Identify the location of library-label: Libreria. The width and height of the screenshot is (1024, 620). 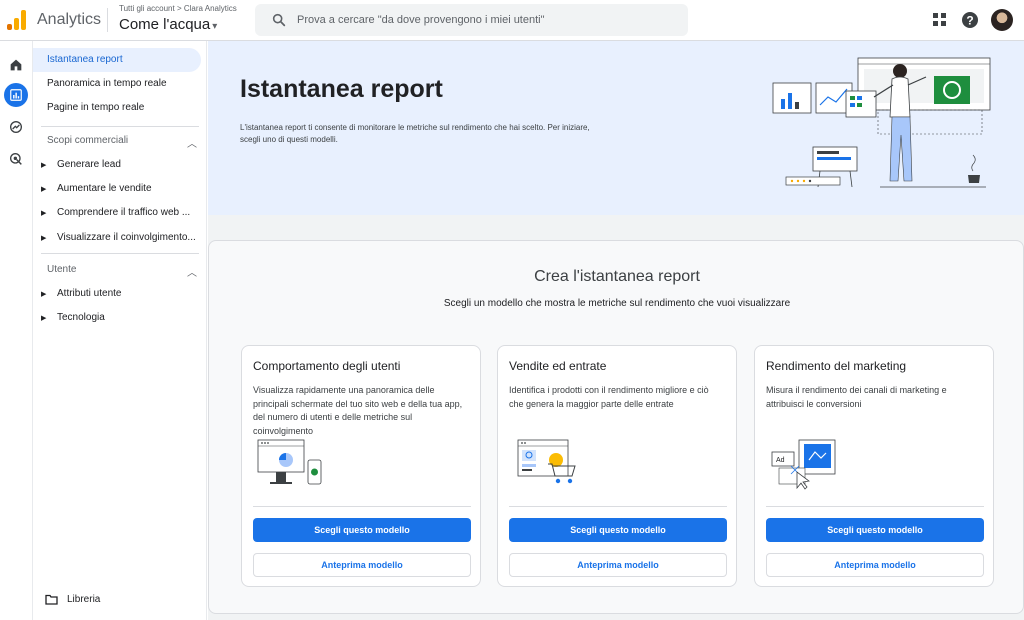
(84, 599).